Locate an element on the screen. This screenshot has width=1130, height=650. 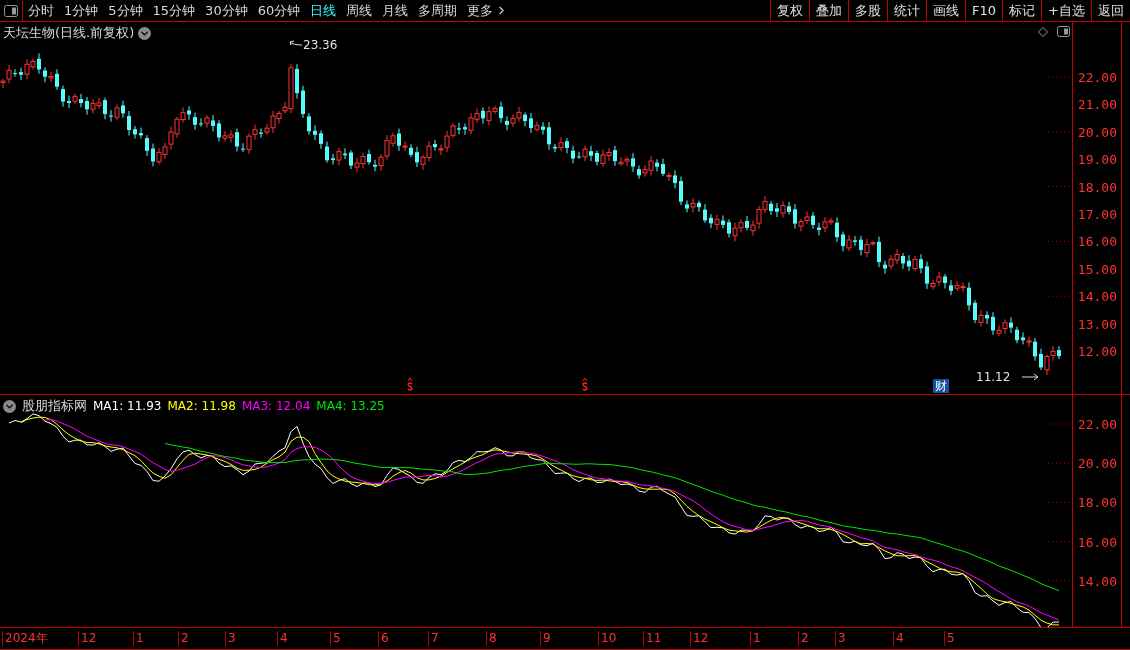
toolbar-button: 多股 is located at coordinates (868, 10).